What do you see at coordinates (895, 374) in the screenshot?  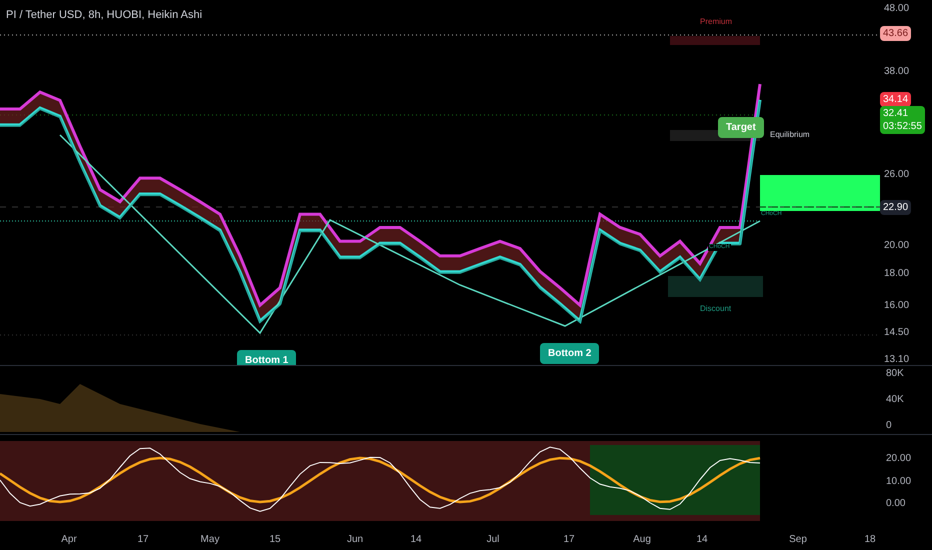 I see `volume-axis-label: 80K` at bounding box center [895, 374].